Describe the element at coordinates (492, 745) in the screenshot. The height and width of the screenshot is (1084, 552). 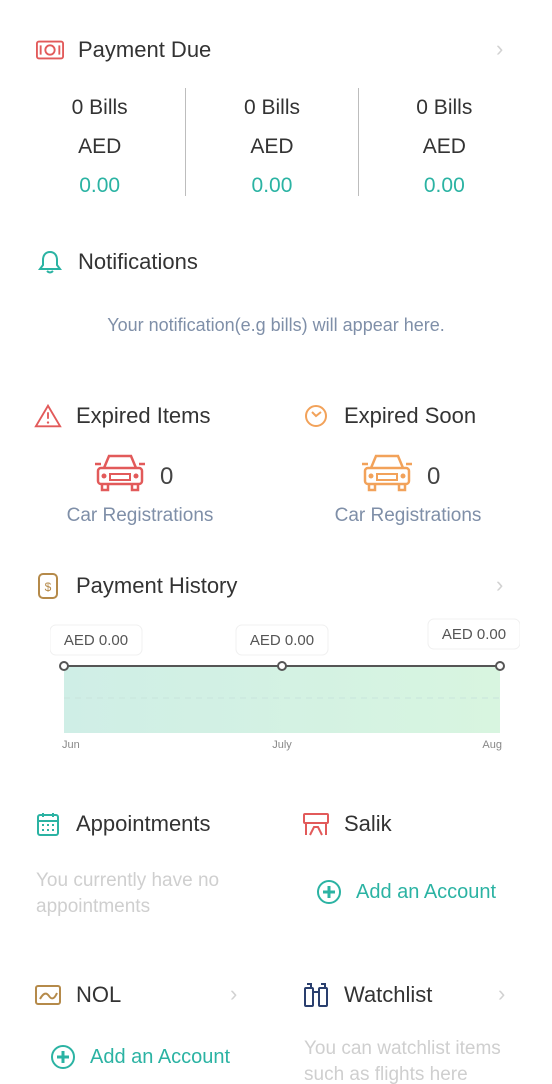
I see `chart-x-tick-label: Aug` at that location.